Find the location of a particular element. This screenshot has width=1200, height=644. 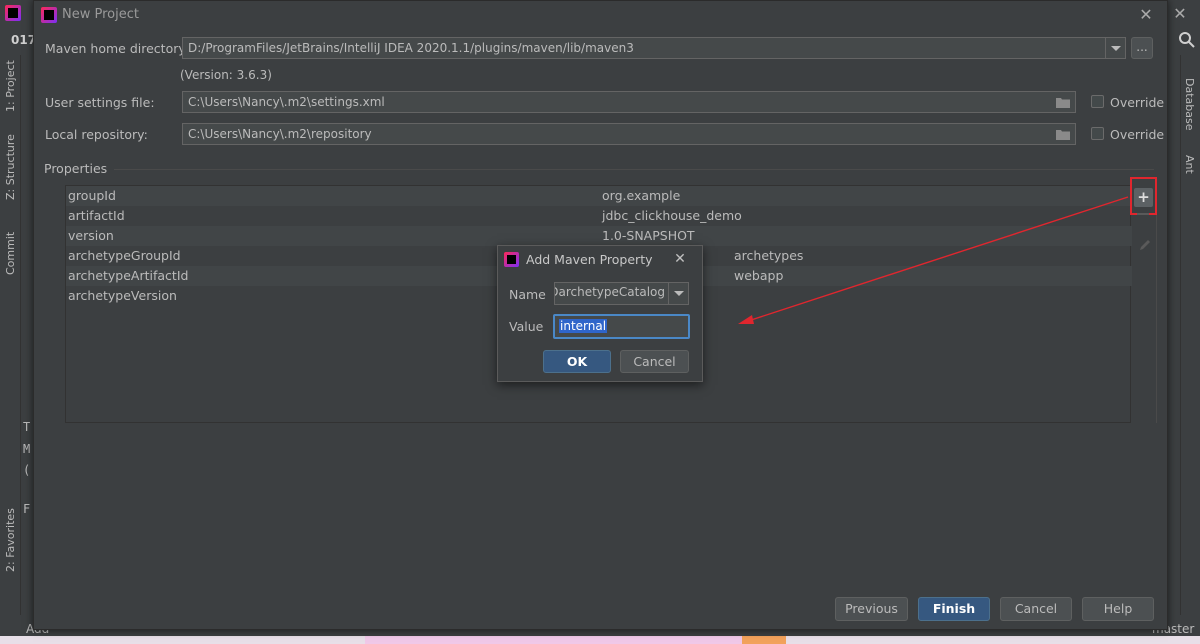

name-label: Name is located at coordinates (527, 294).